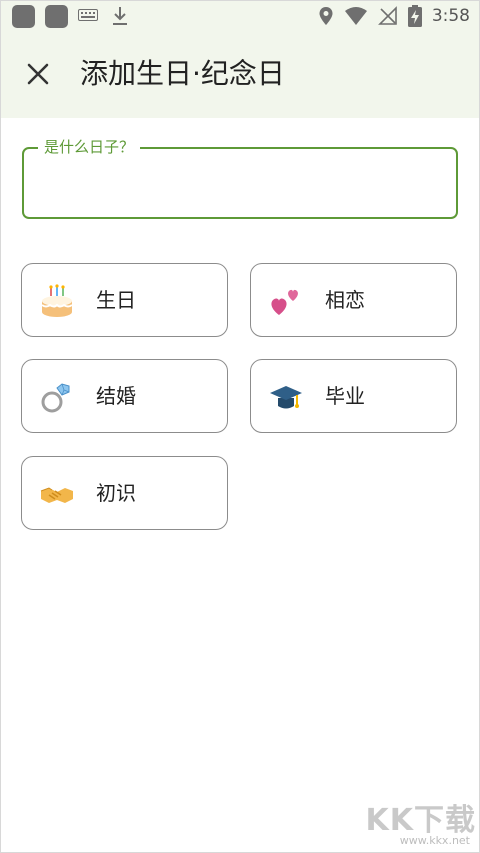 This screenshot has width=480, height=853. Describe the element at coordinates (326, 16) in the screenshot. I see `location-icon` at that location.